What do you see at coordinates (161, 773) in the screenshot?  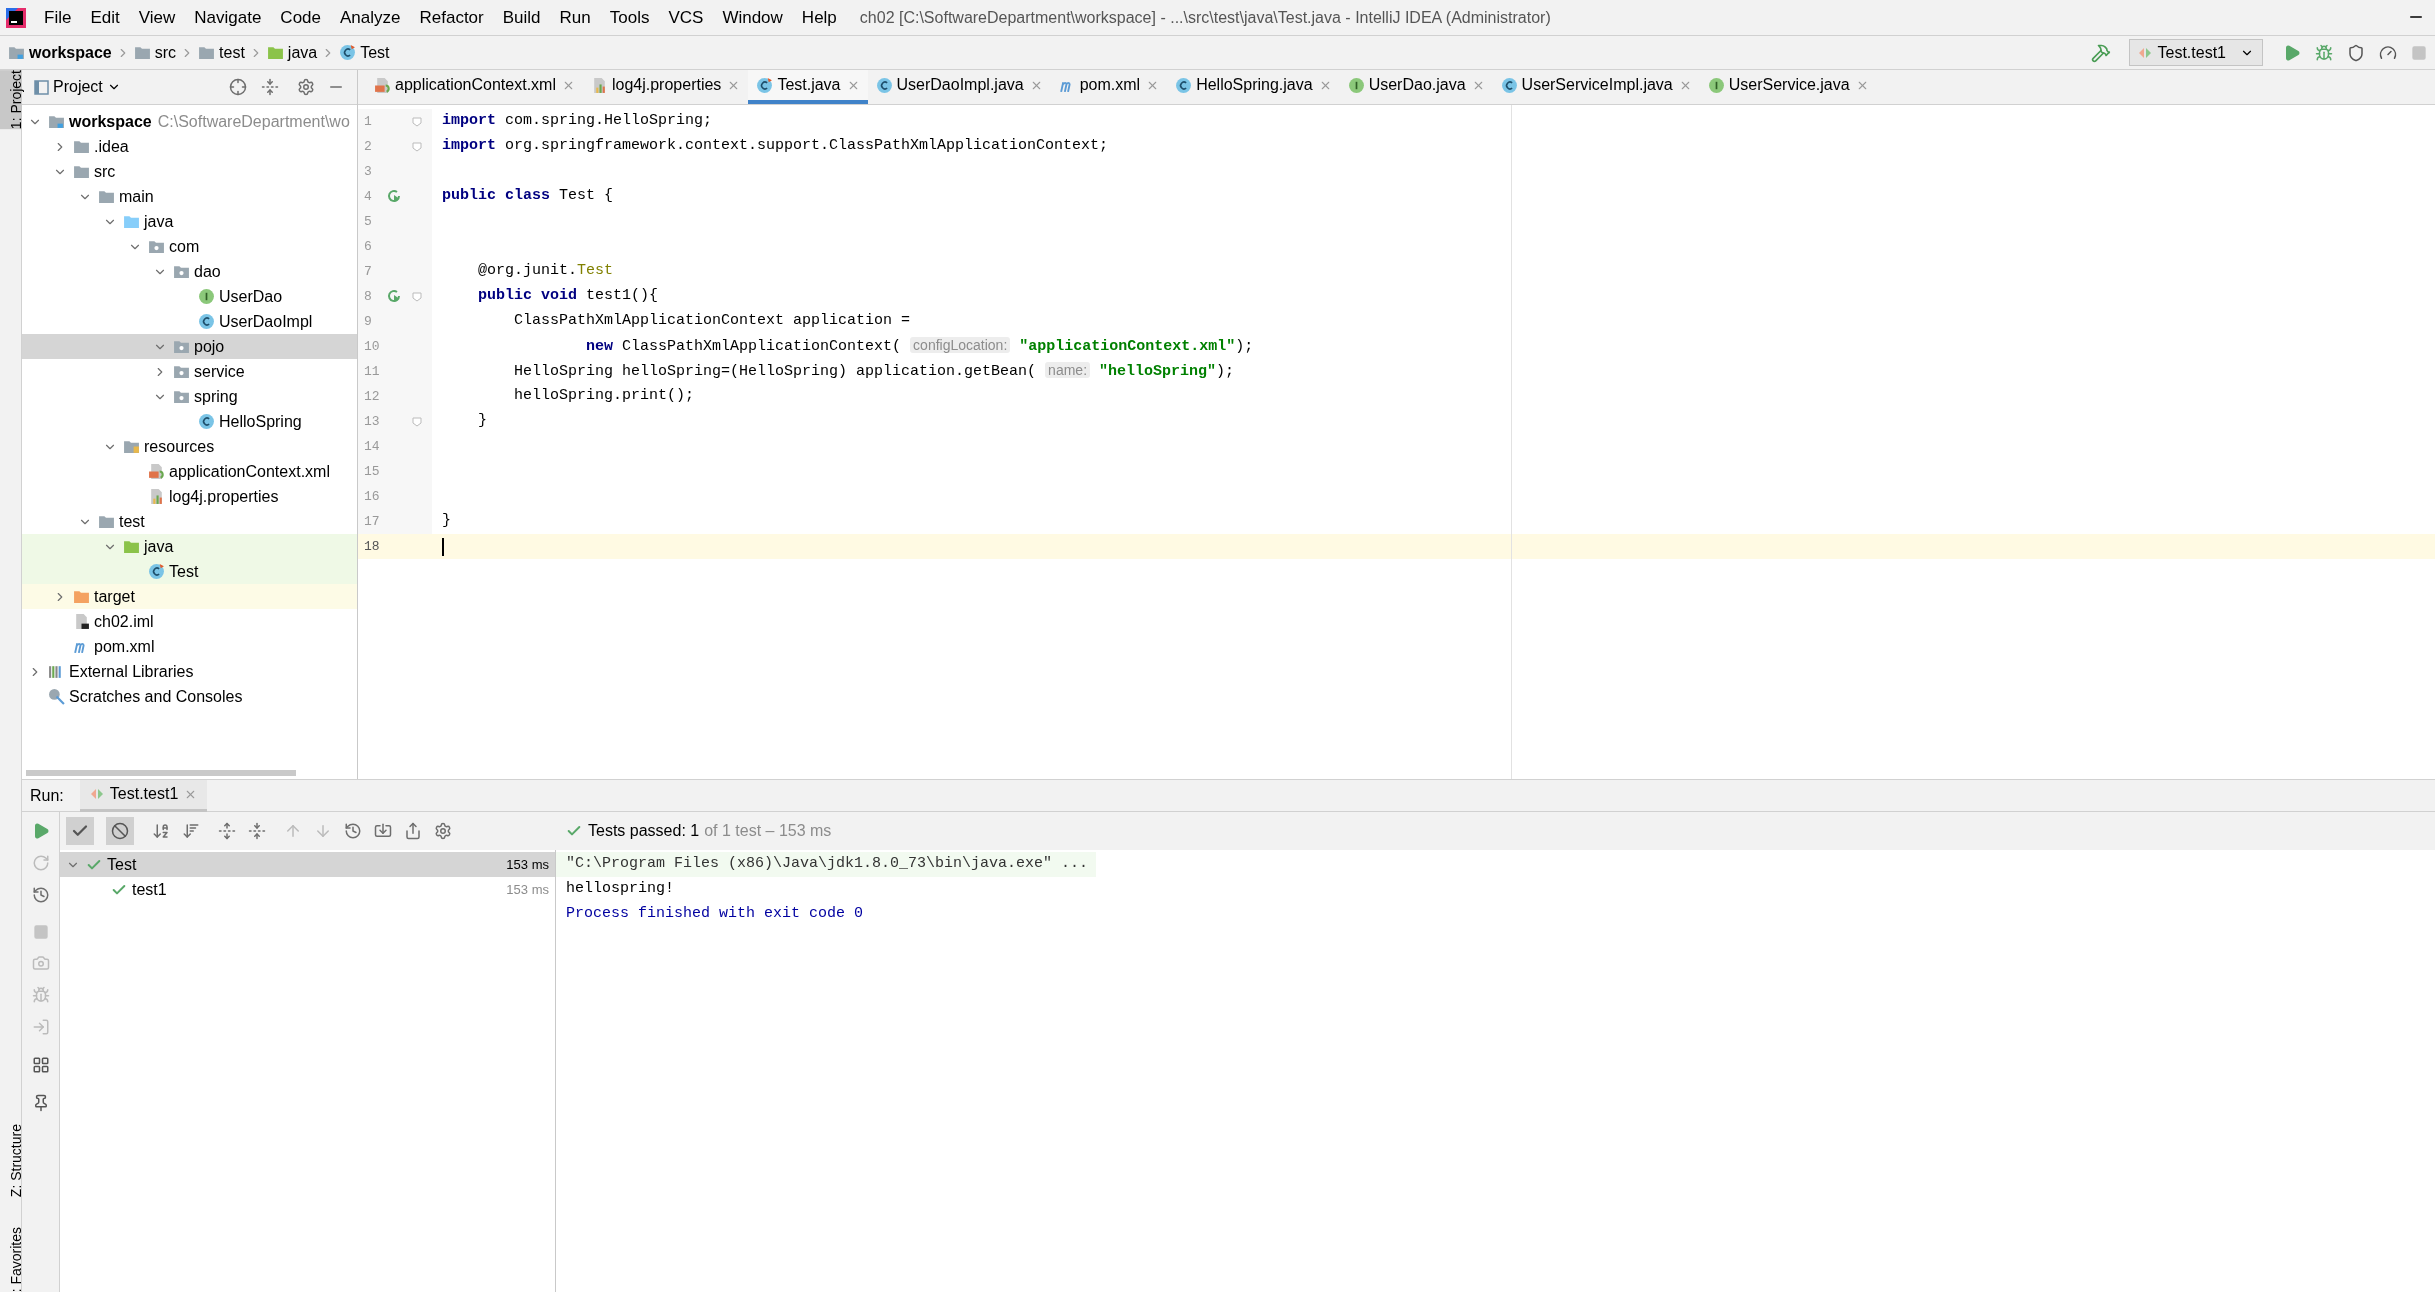 I see `scrollbar` at bounding box center [161, 773].